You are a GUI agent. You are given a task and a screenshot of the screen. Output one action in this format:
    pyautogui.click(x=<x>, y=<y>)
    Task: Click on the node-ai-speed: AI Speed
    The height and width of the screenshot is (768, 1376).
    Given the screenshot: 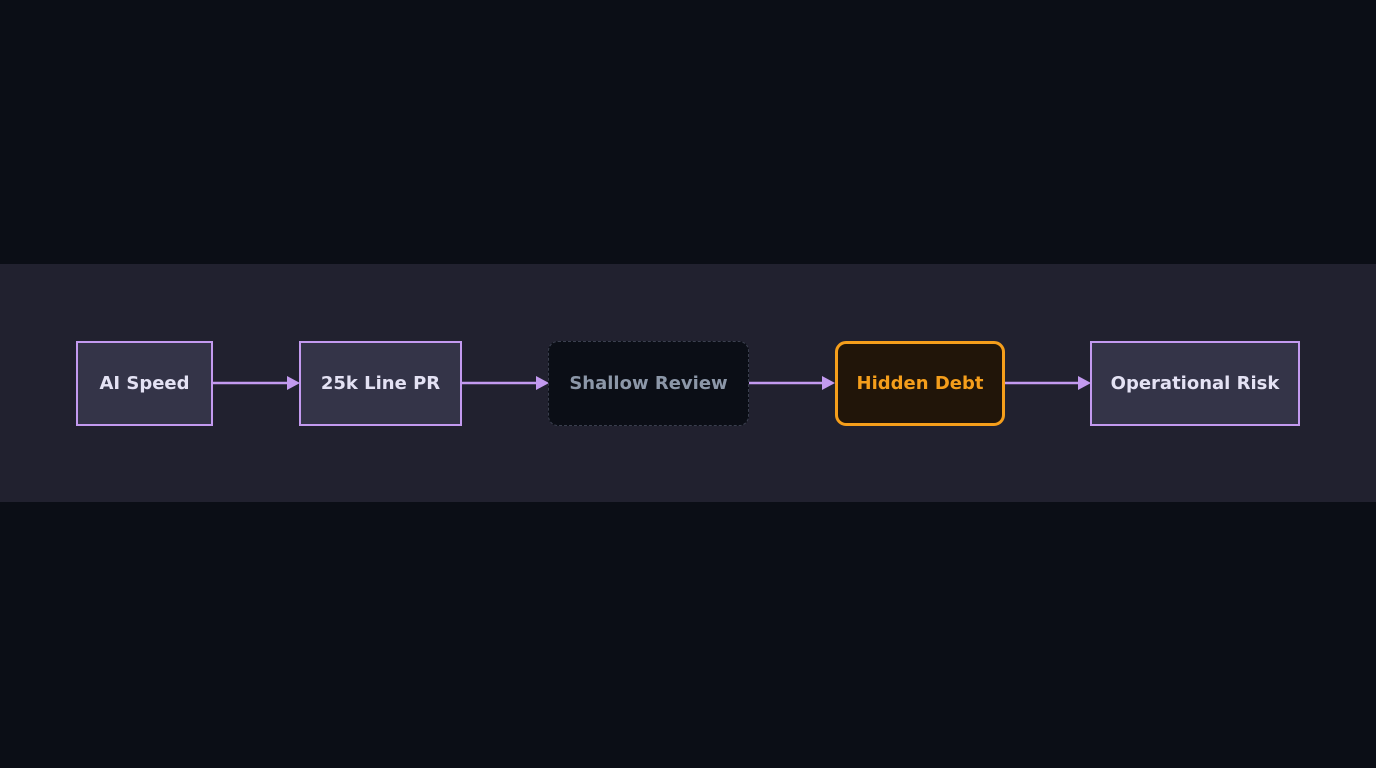 What is the action you would take?
    pyautogui.click(x=144, y=383)
    